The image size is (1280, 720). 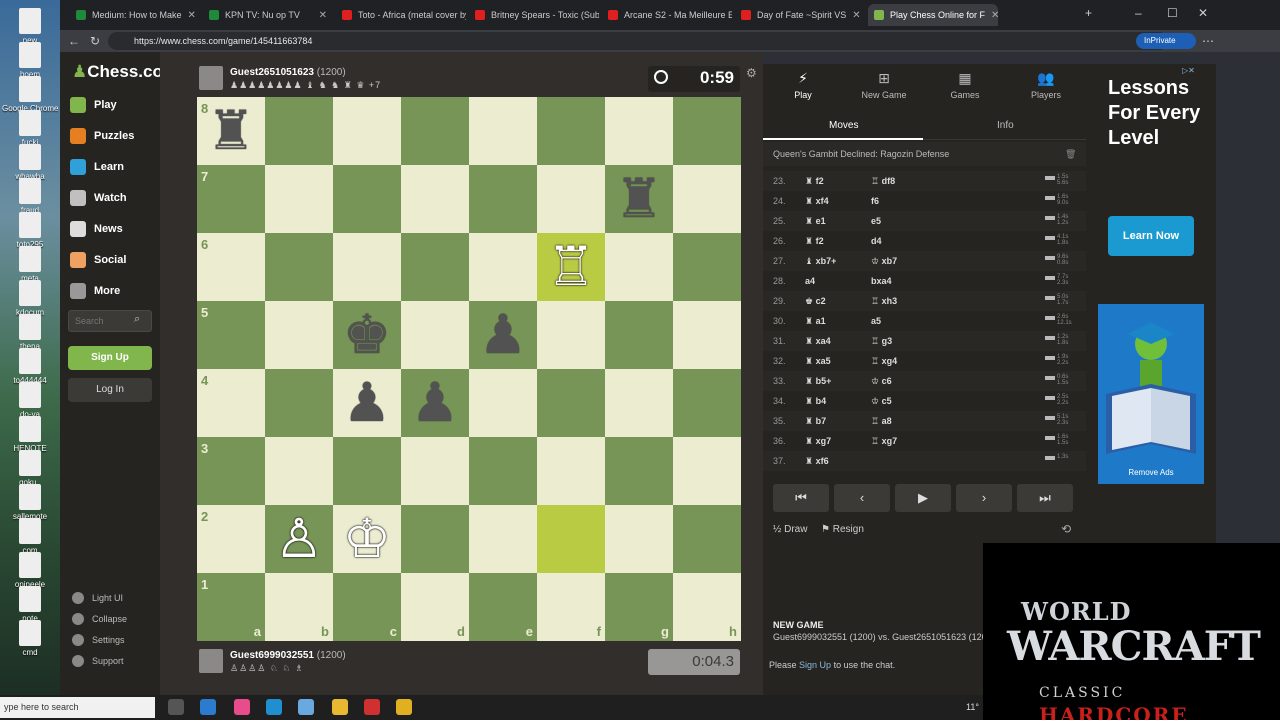 What do you see at coordinates (876, 321) in the screenshot?
I see `black-move: a5` at bounding box center [876, 321].